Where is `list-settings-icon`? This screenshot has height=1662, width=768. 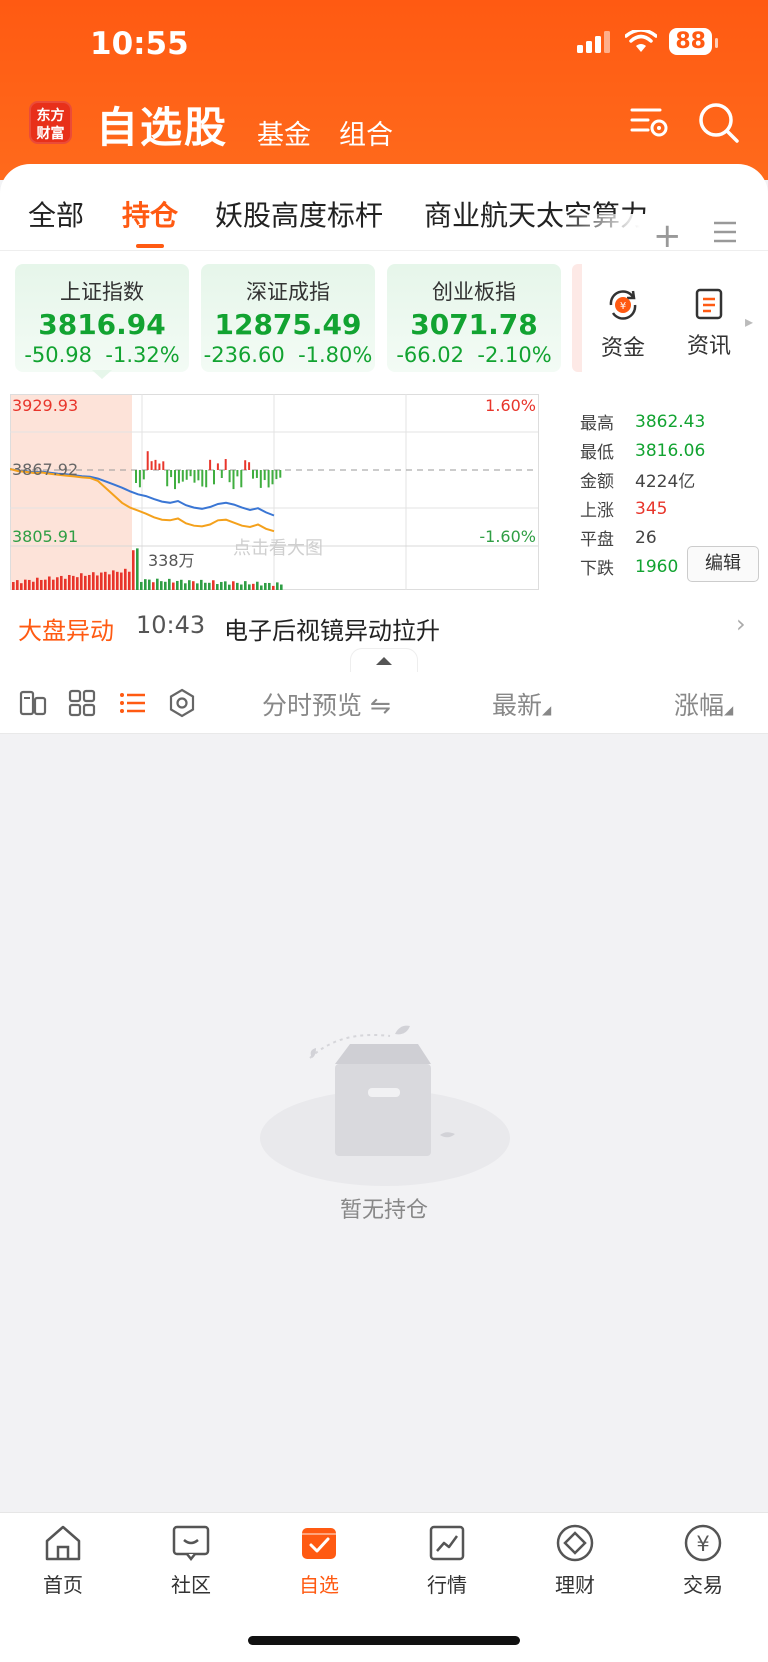
list-settings-icon is located at coordinates (650, 122).